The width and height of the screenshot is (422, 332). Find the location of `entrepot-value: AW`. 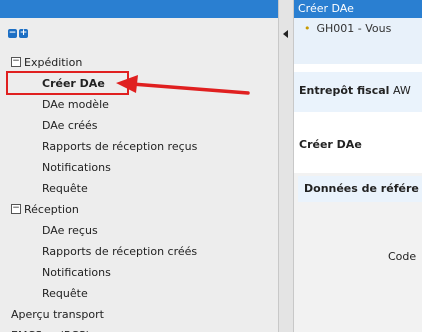

entrepot-value: AW is located at coordinates (401, 90).